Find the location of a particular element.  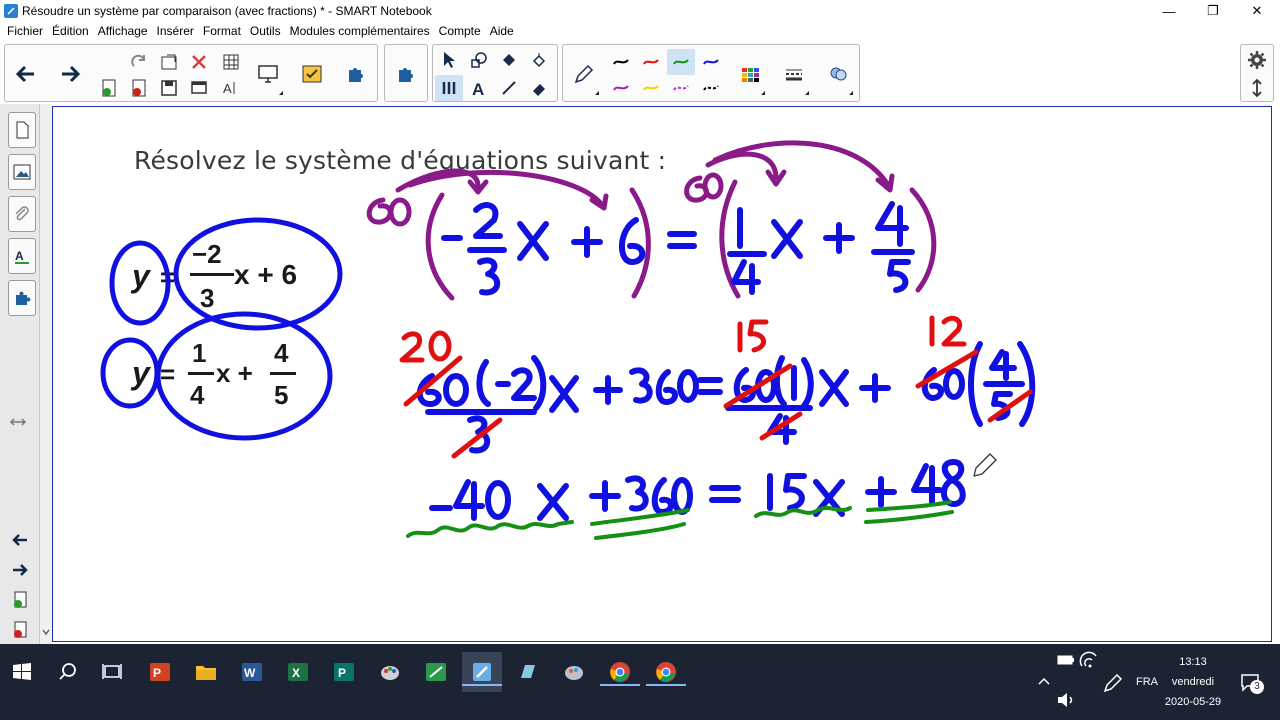

move-toolbar-button is located at coordinates (1257, 88).